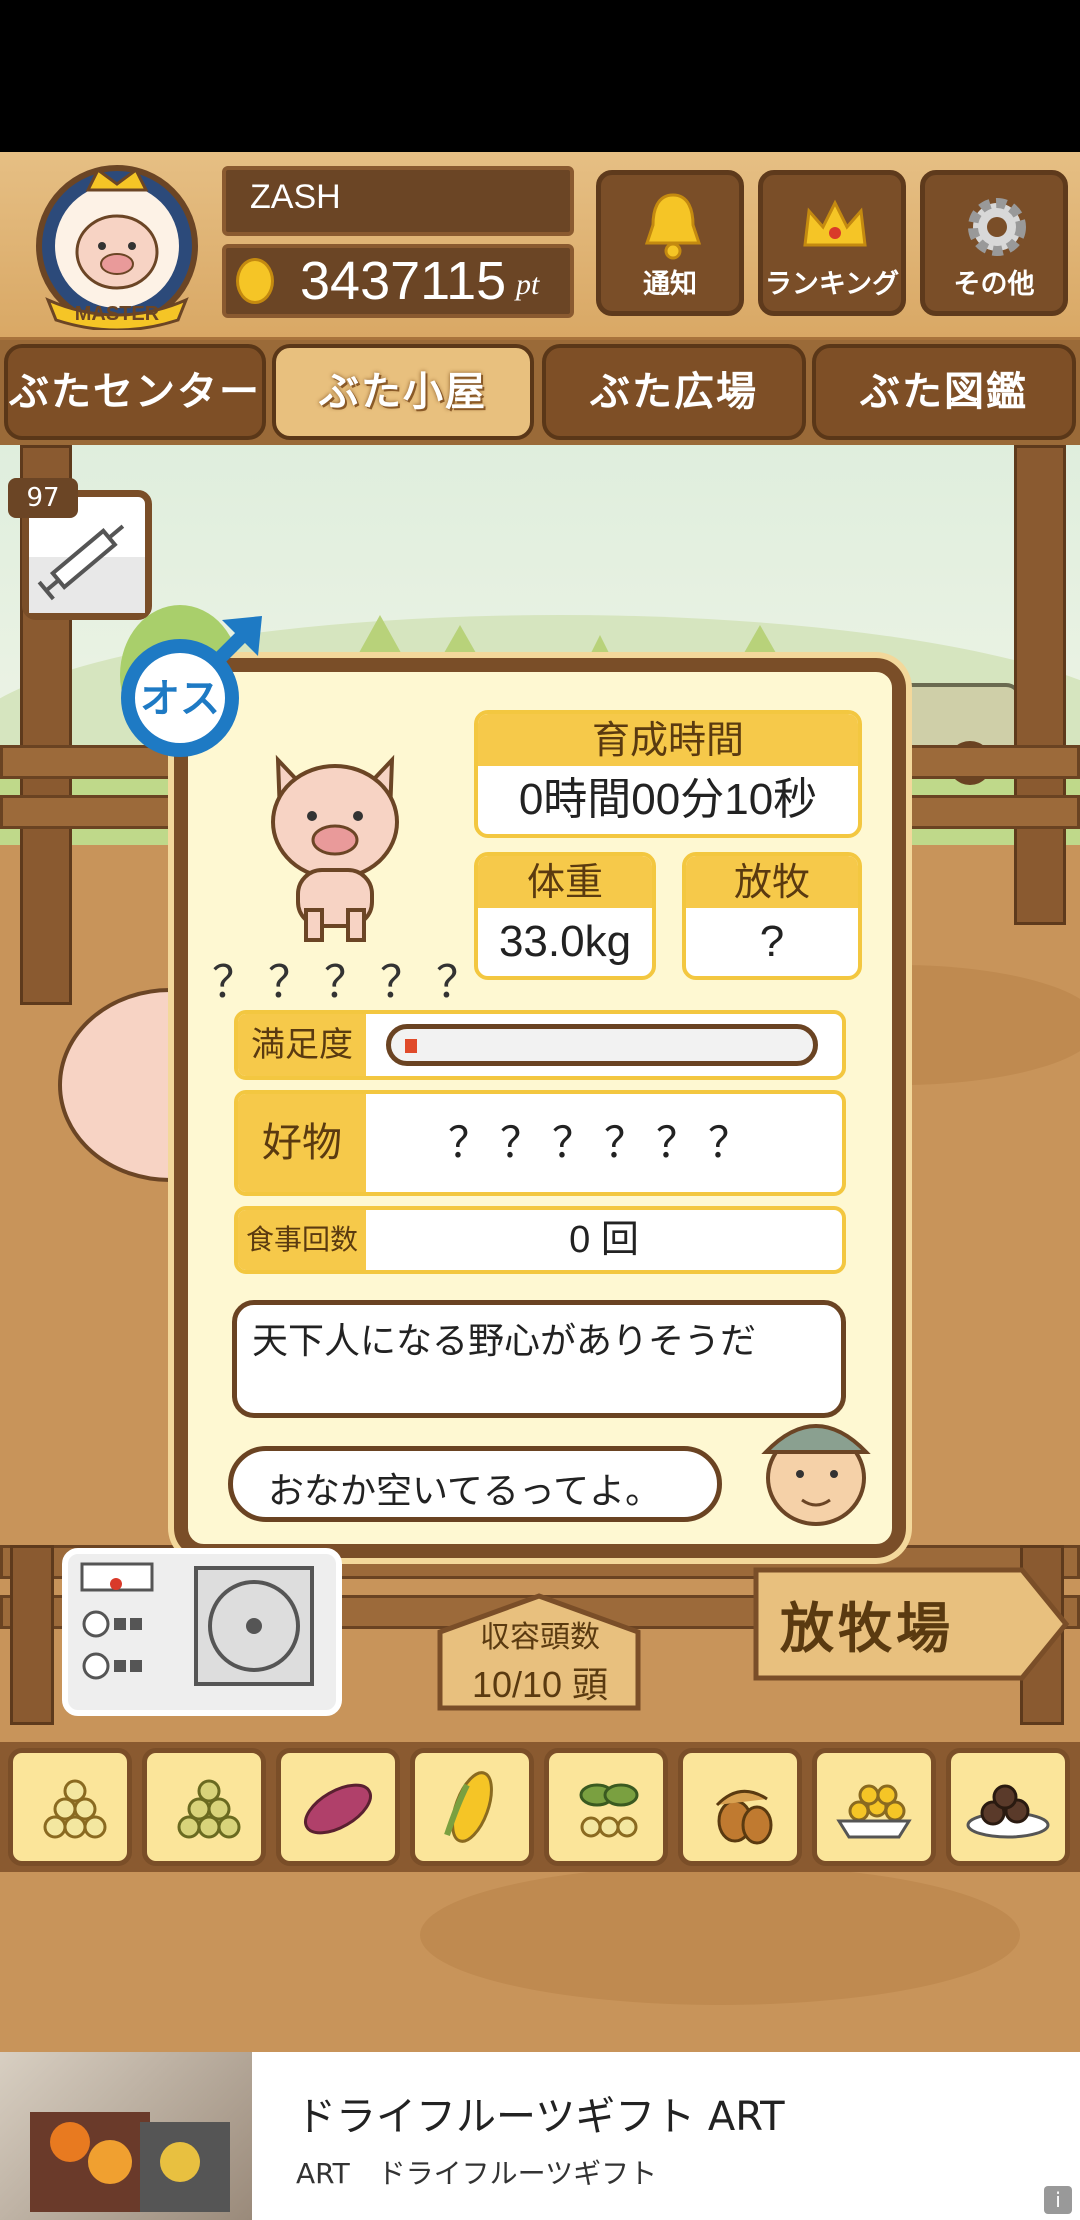  I want to click on satisfaction-row: 満足度, so click(540, 1045).